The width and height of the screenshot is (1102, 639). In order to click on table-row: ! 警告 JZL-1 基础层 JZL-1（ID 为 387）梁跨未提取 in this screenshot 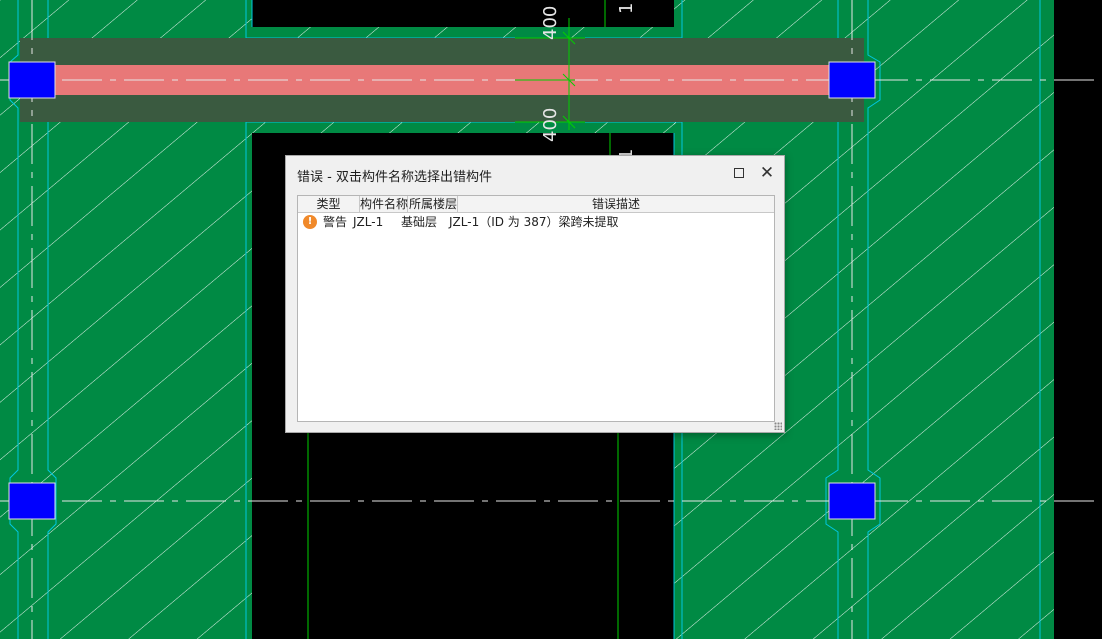, I will do `click(536, 222)`.